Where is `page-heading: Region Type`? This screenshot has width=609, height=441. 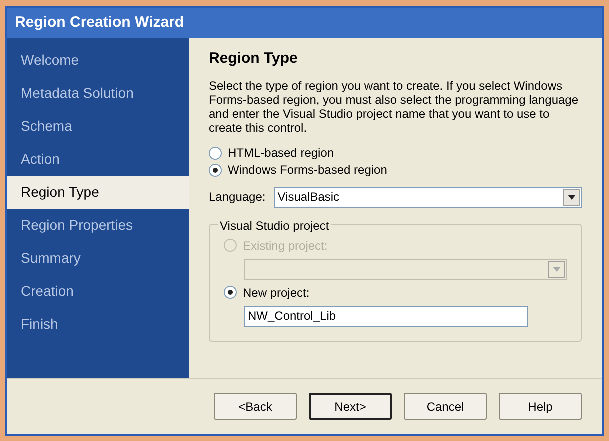
page-heading: Region Type is located at coordinates (254, 59).